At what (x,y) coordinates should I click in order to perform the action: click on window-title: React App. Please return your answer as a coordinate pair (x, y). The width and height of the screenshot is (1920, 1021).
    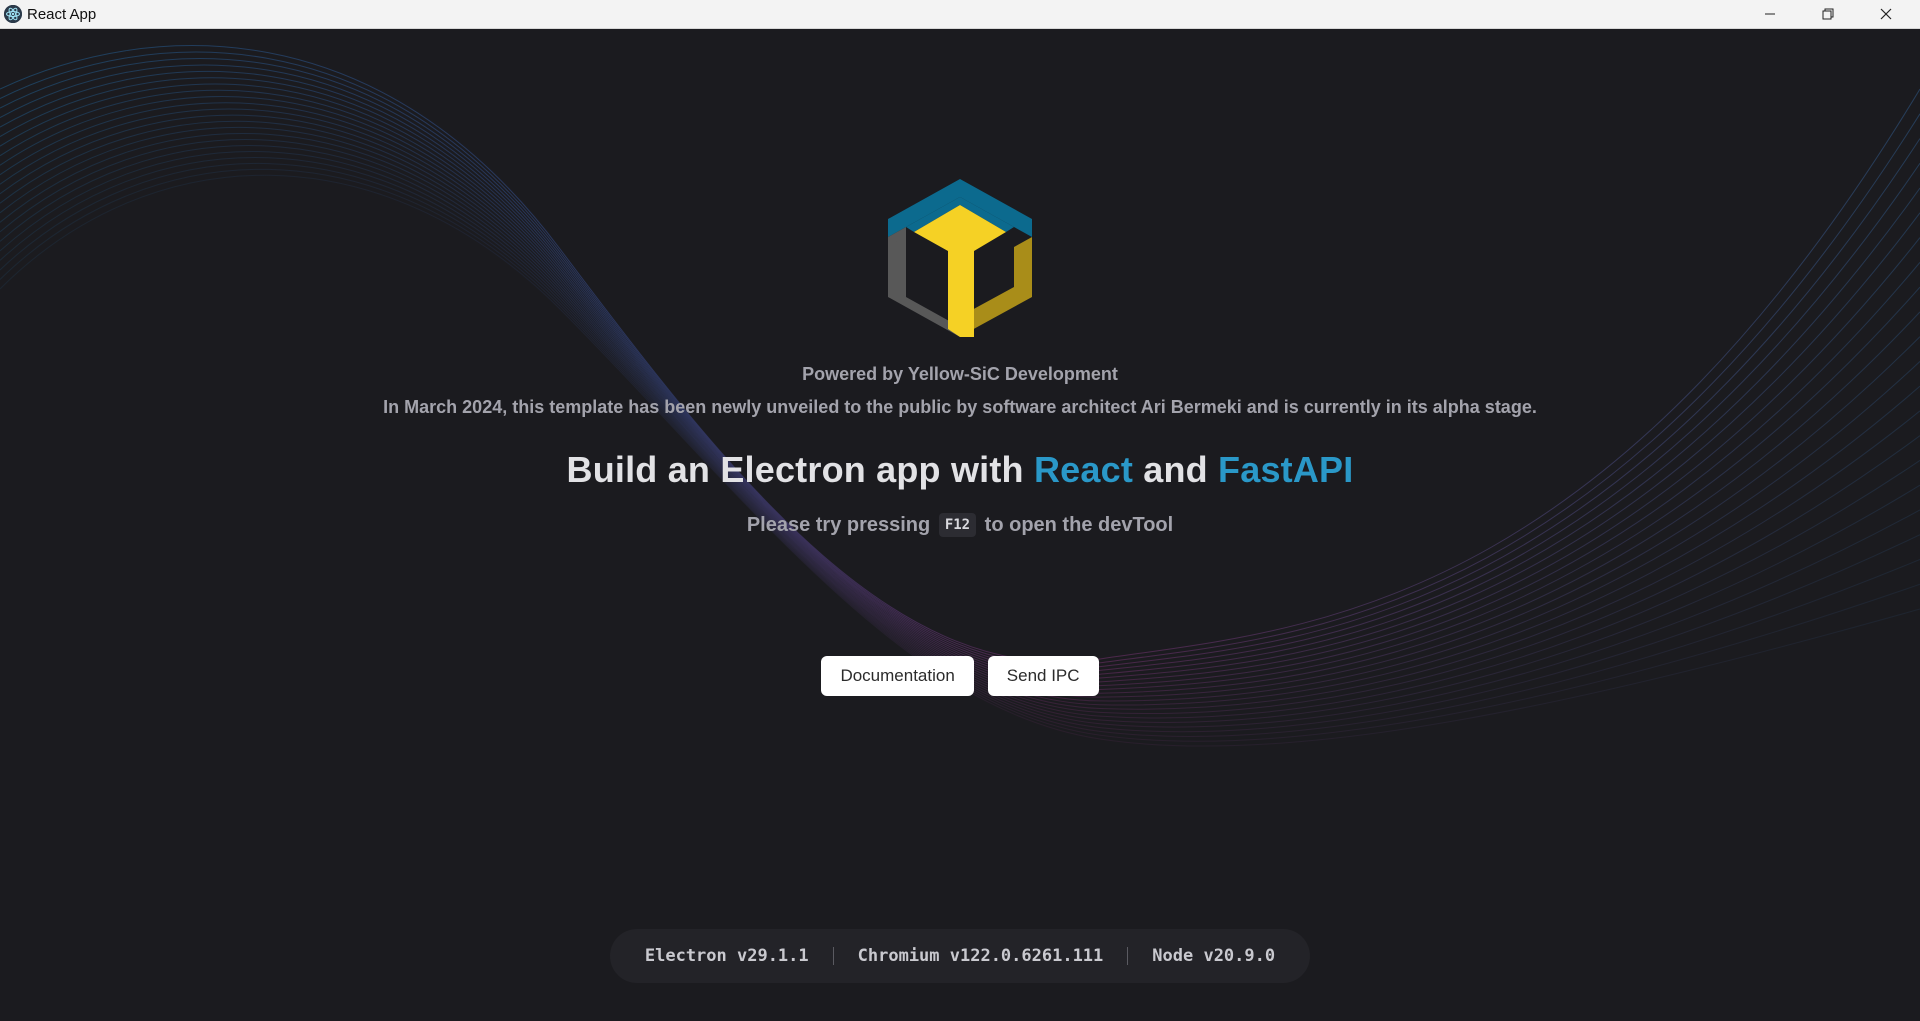
    Looking at the image, I should click on (62, 14).